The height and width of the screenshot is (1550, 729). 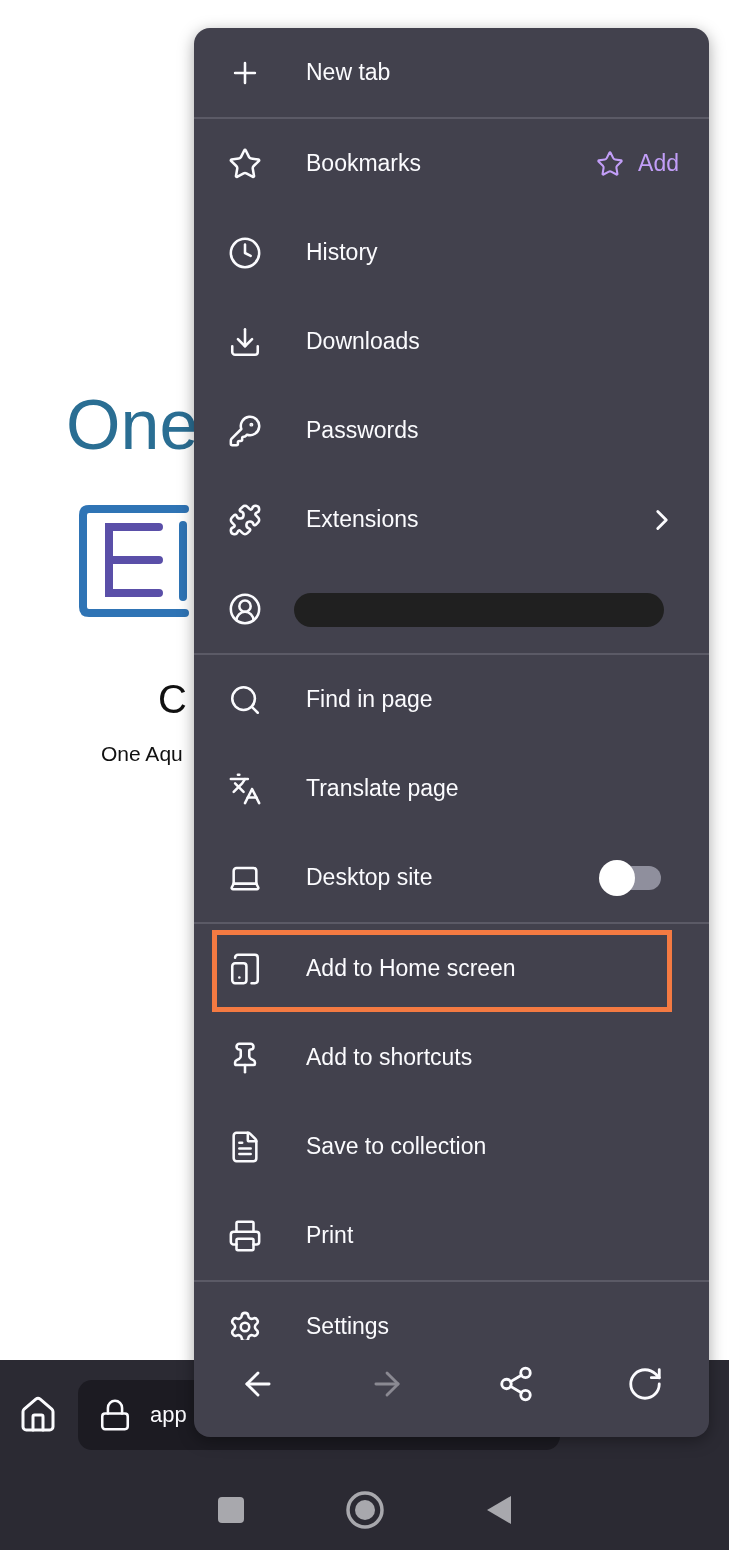 What do you see at coordinates (245, 430) in the screenshot?
I see `key-icon` at bounding box center [245, 430].